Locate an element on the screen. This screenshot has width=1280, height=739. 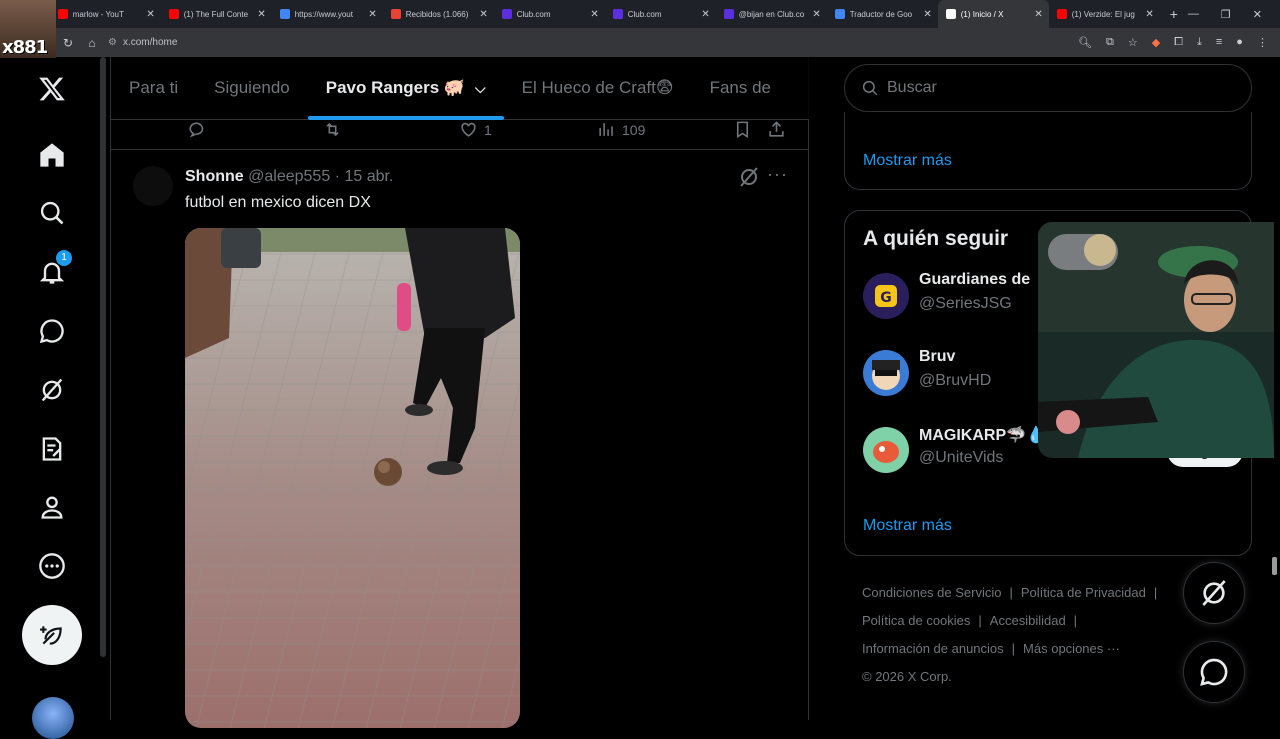
tweet-more-icon: ··· is located at coordinates (777, 174).